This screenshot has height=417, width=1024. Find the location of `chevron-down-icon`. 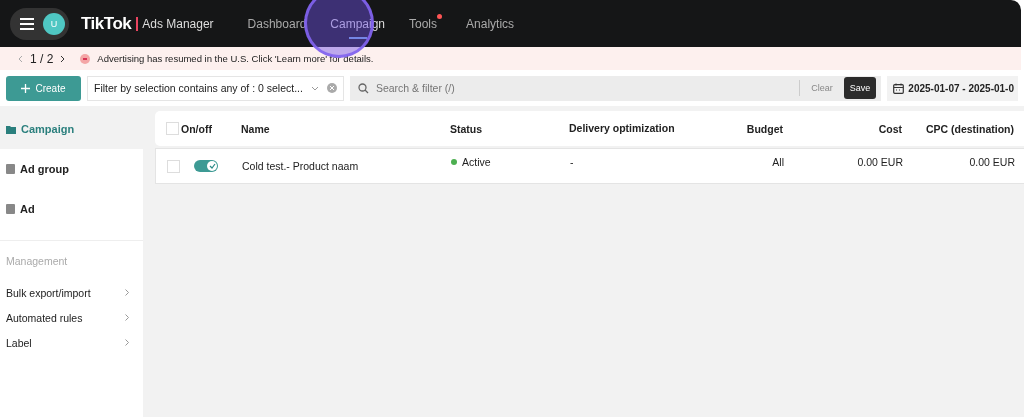

chevron-down-icon is located at coordinates (314, 88).